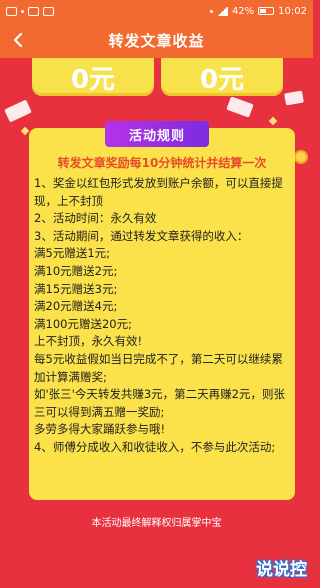  I want to click on status-time: 10:02, so click(292, 11).